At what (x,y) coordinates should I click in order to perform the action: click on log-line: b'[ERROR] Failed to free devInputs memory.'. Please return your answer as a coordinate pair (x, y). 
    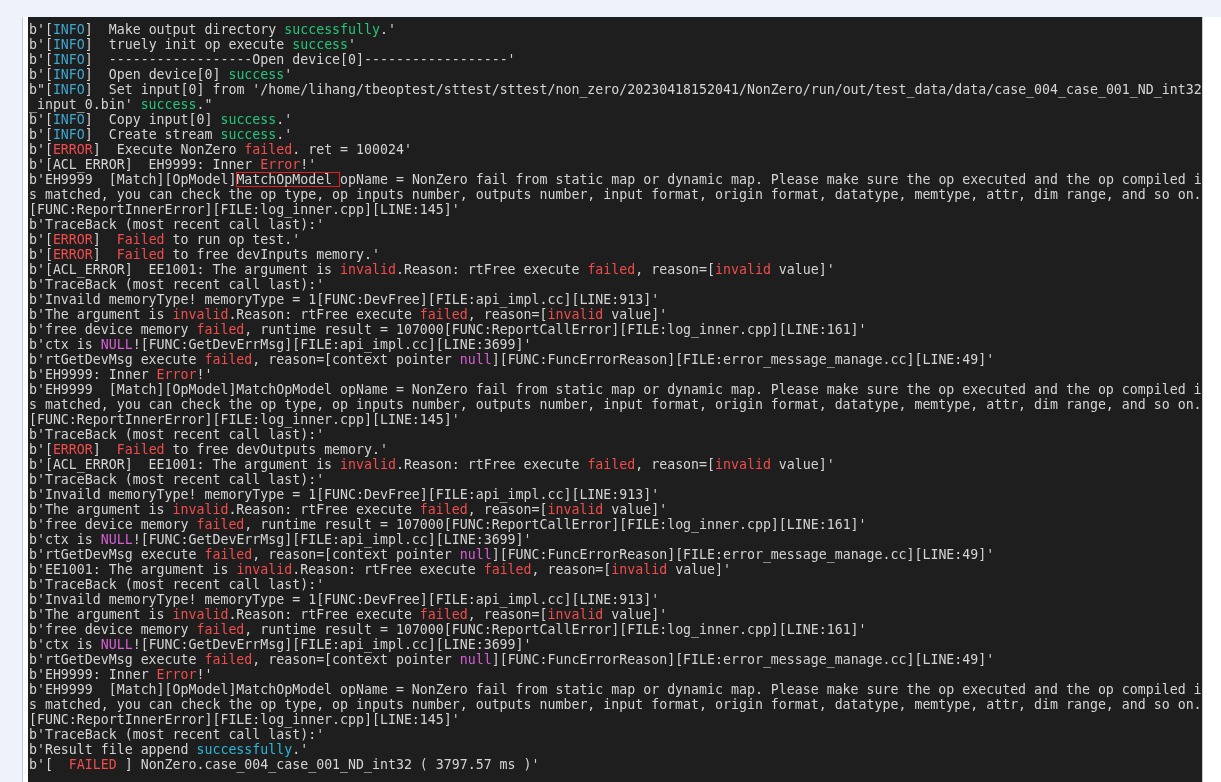
    Looking at the image, I should click on (204, 254).